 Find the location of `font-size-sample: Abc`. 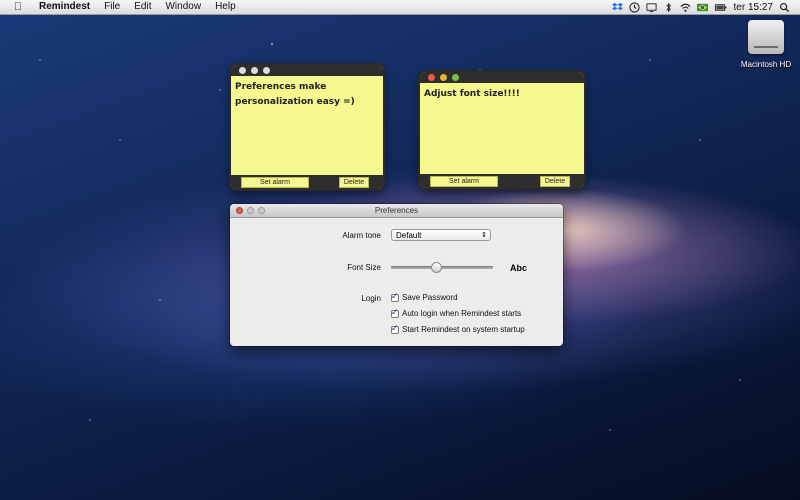

font-size-sample: Abc is located at coordinates (519, 268).